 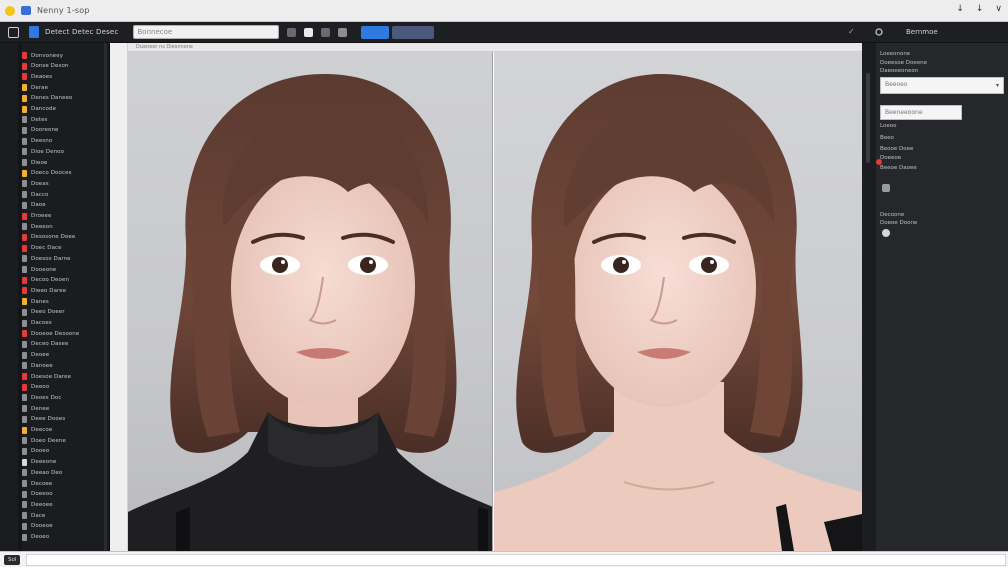 I want to click on layer-item: Dancode, so click(x=39, y=109).